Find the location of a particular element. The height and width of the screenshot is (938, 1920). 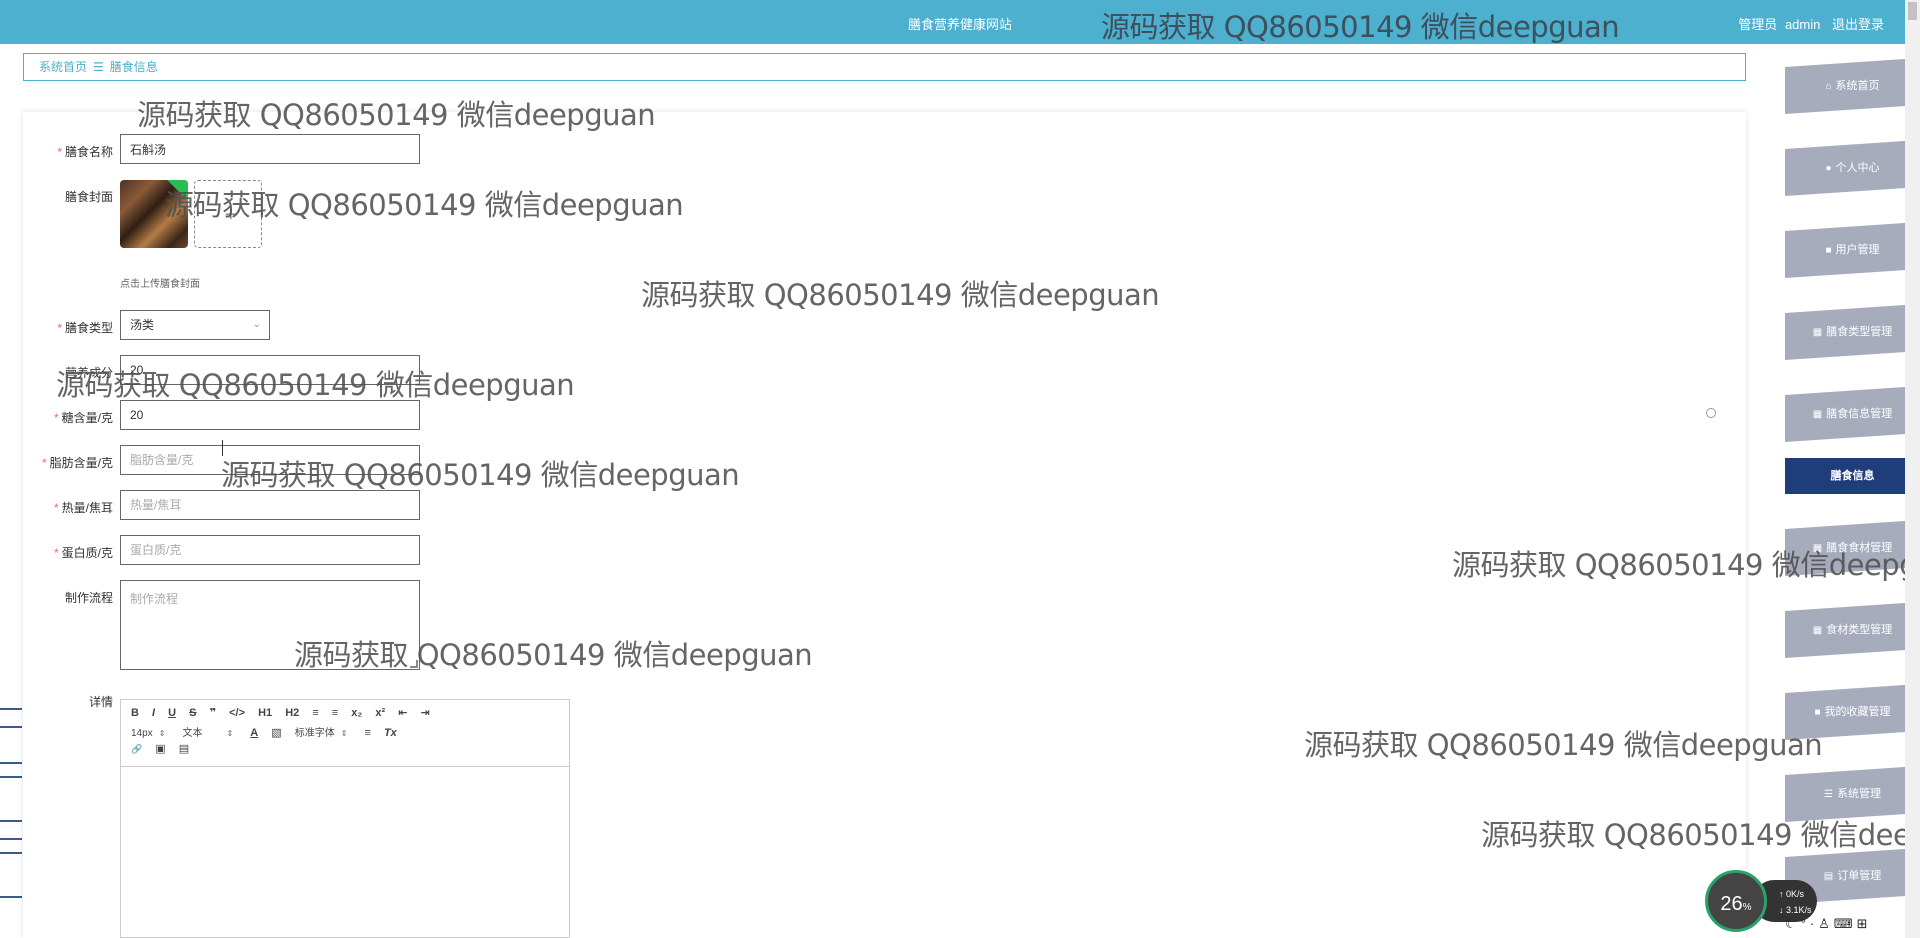

site-title: 膳食营养健康网站 is located at coordinates (960, 24).